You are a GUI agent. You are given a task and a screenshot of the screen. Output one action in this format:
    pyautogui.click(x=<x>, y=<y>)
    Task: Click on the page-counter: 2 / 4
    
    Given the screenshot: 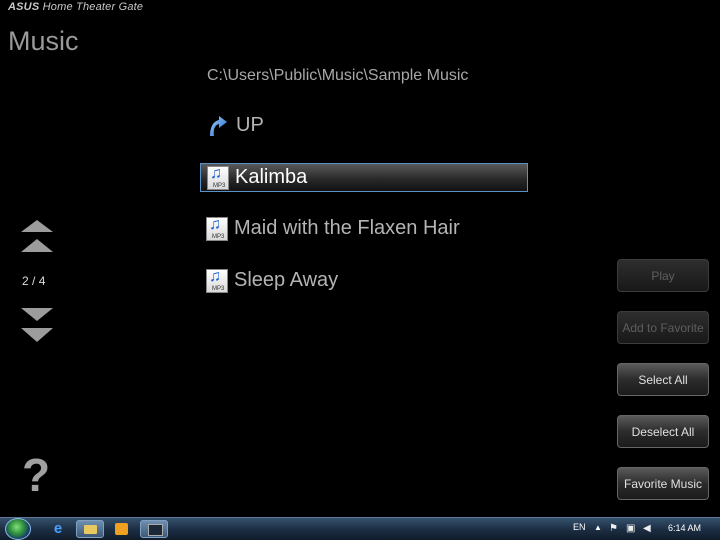 What is the action you would take?
    pyautogui.click(x=34, y=281)
    